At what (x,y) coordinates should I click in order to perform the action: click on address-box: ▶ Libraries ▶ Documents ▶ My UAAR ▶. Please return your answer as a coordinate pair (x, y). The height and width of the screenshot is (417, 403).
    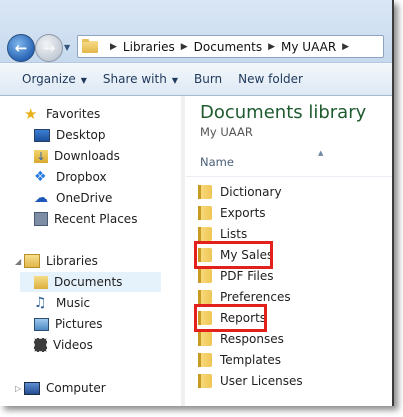
    Looking at the image, I should click on (230, 46).